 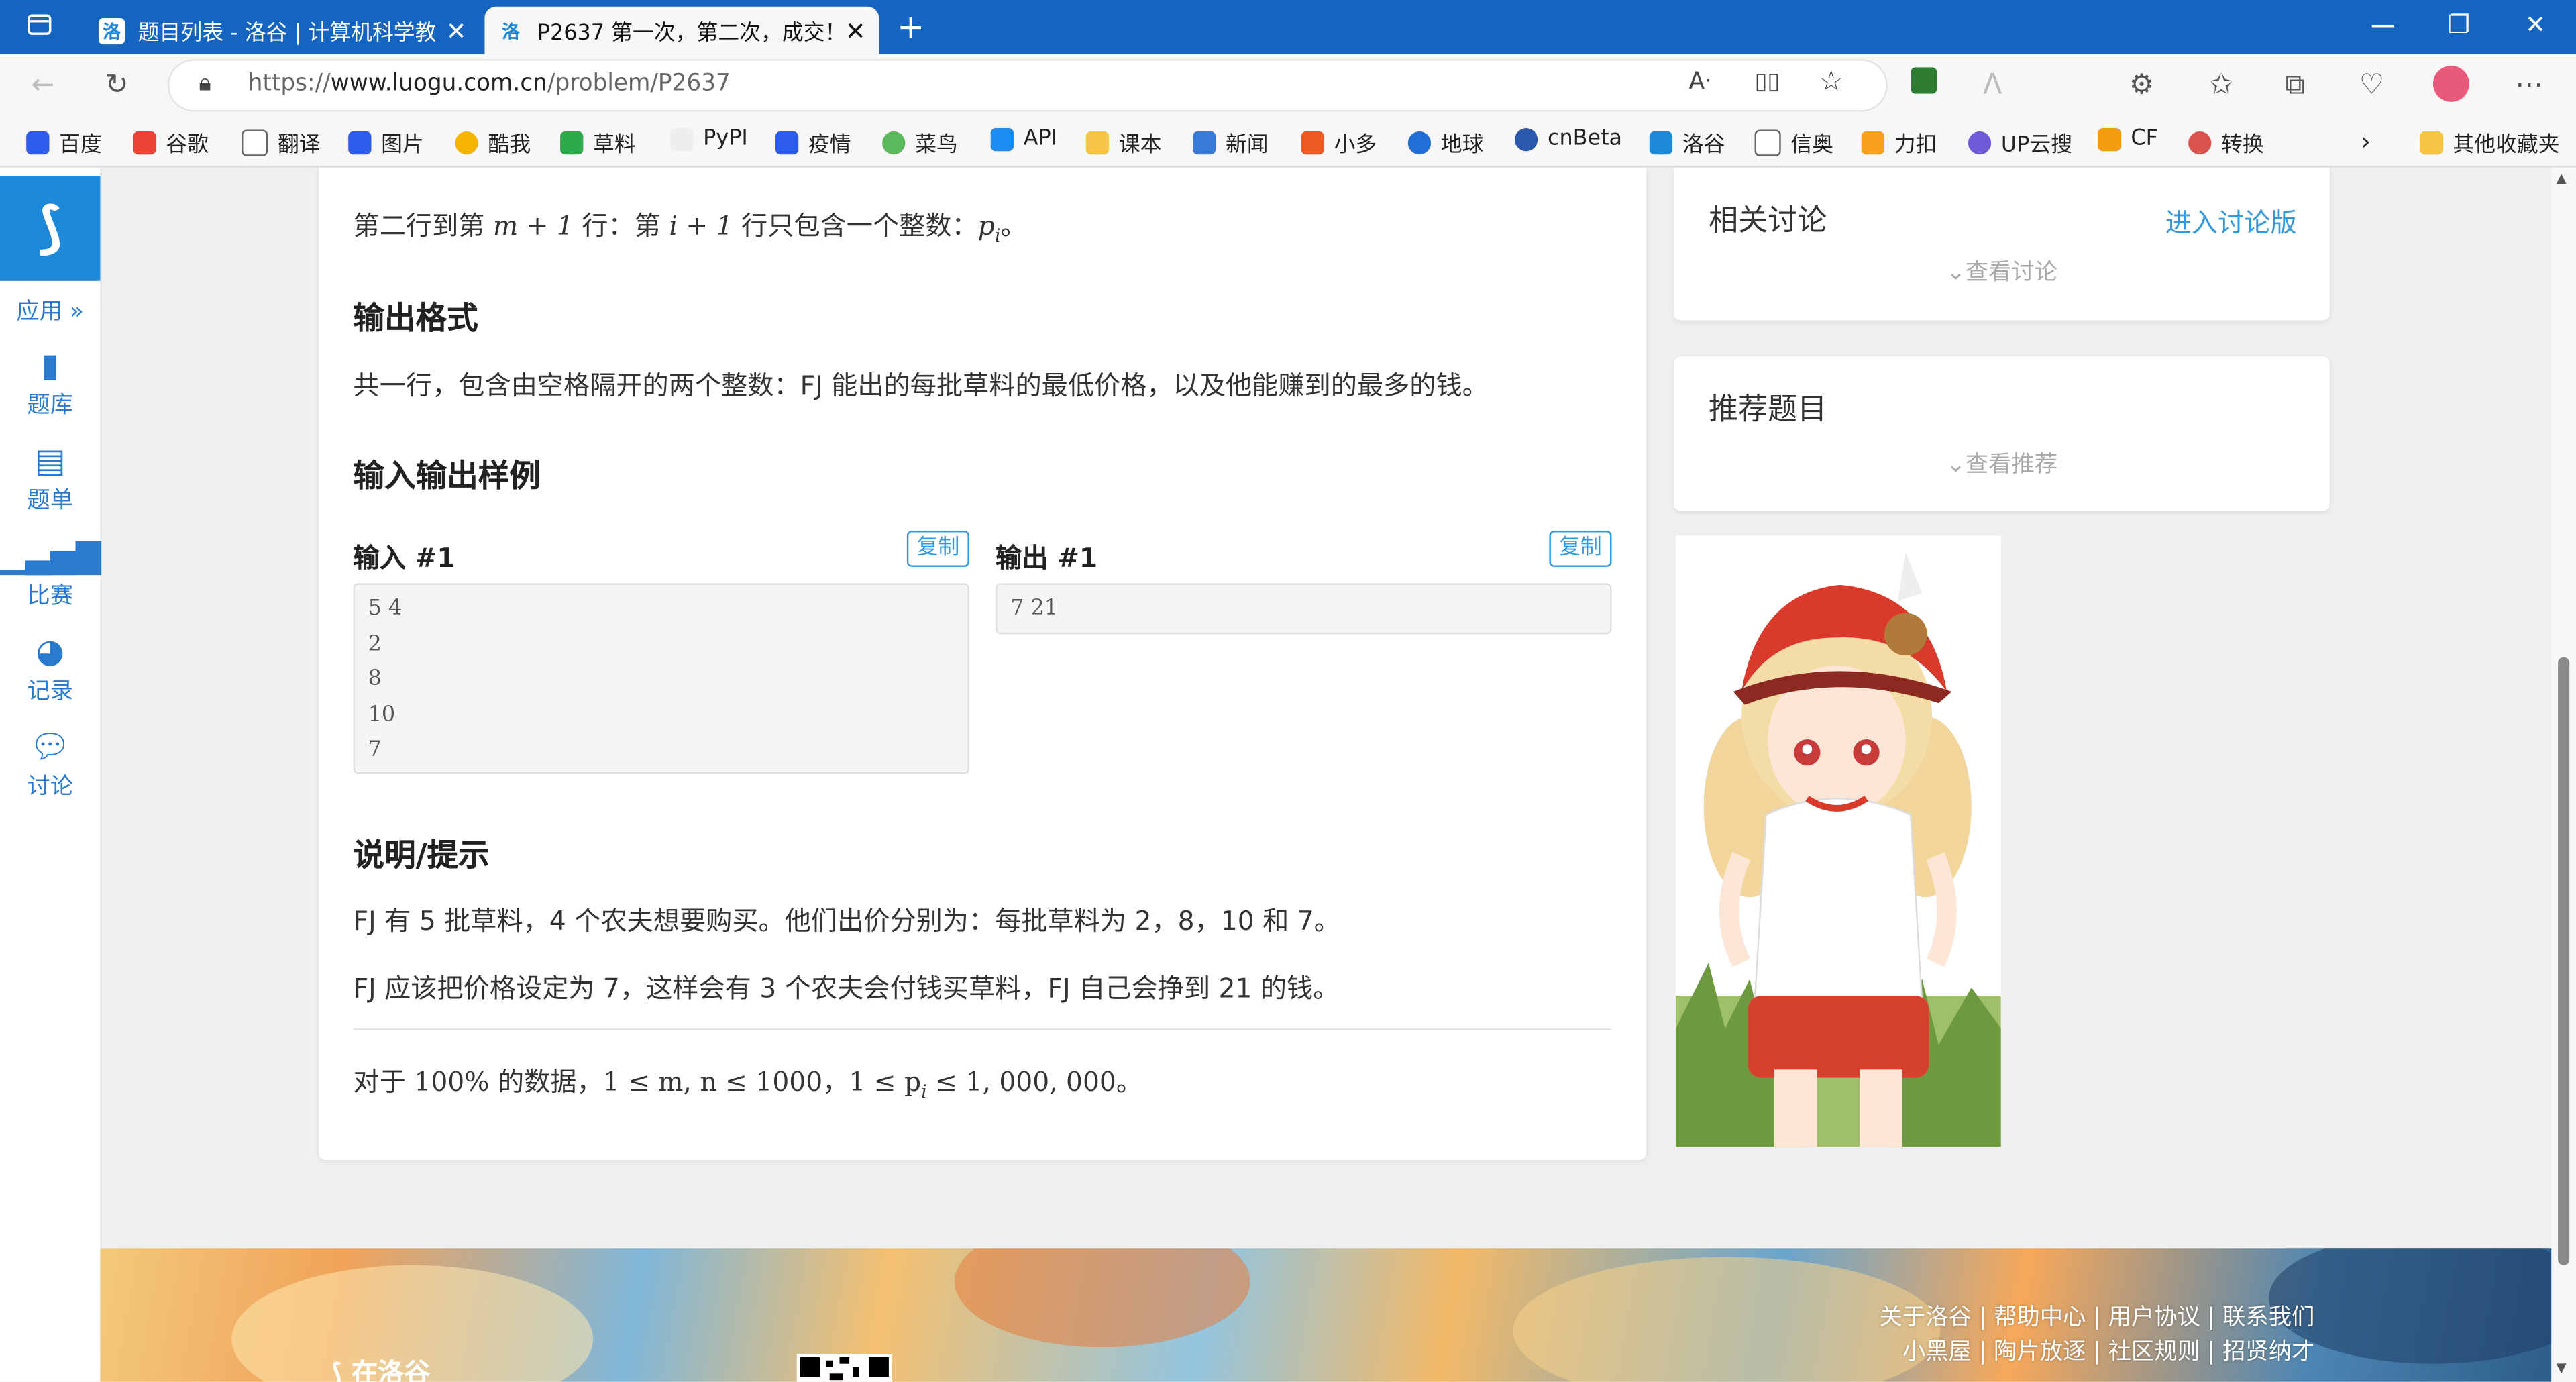 I want to click on left-sidebar: ⟆ 应用 » ▮ 题库 ▤ 题单 ▁▃▅▇ 比赛 ◕ 记录 💬︎ 讨论, so click(x=51, y=774).